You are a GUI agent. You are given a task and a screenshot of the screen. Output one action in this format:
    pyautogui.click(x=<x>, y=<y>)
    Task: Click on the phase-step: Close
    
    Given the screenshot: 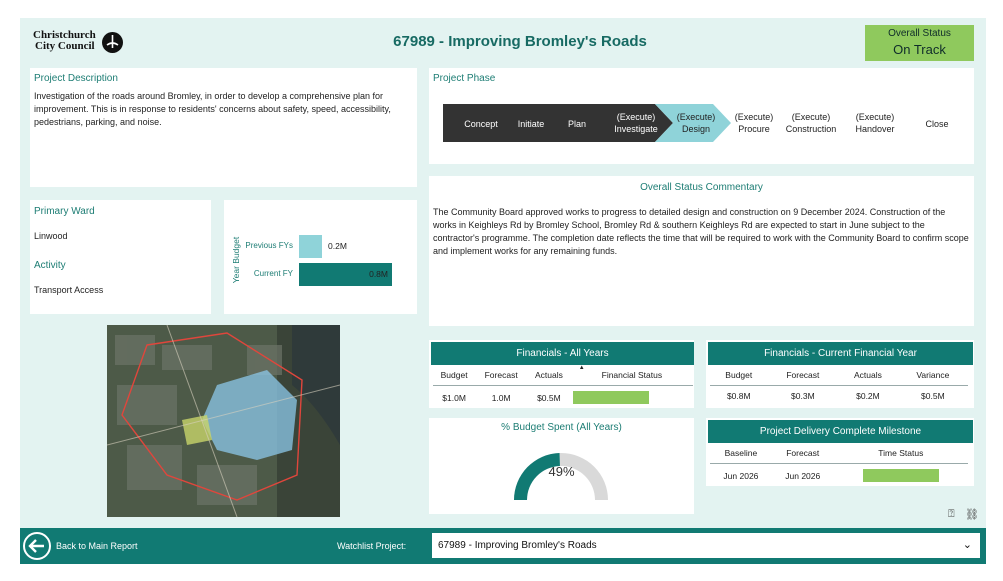 What is the action you would take?
    pyautogui.click(x=937, y=124)
    